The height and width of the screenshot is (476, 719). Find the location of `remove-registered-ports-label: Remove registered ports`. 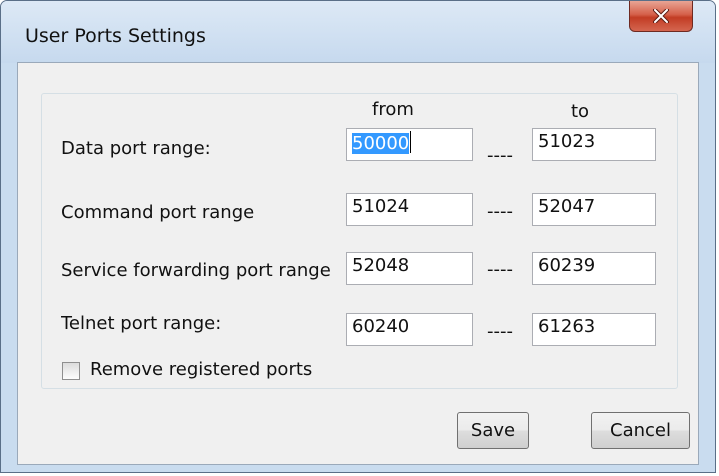

remove-registered-ports-label: Remove registered ports is located at coordinates (201, 369).